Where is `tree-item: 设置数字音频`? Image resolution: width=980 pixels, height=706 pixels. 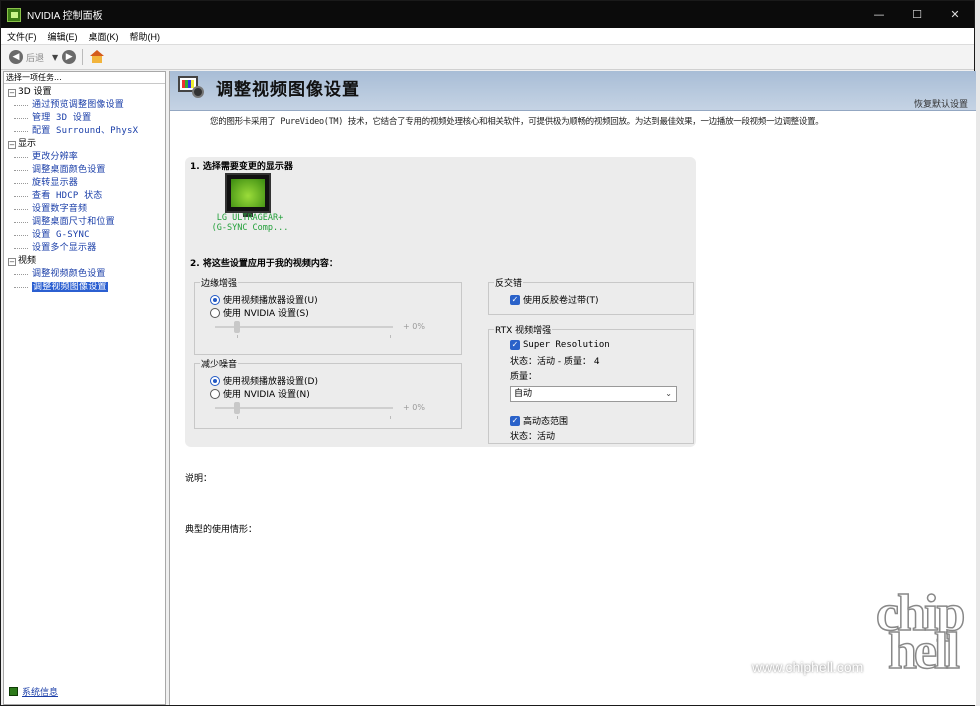 tree-item: 设置数字音频 is located at coordinates (84, 209).